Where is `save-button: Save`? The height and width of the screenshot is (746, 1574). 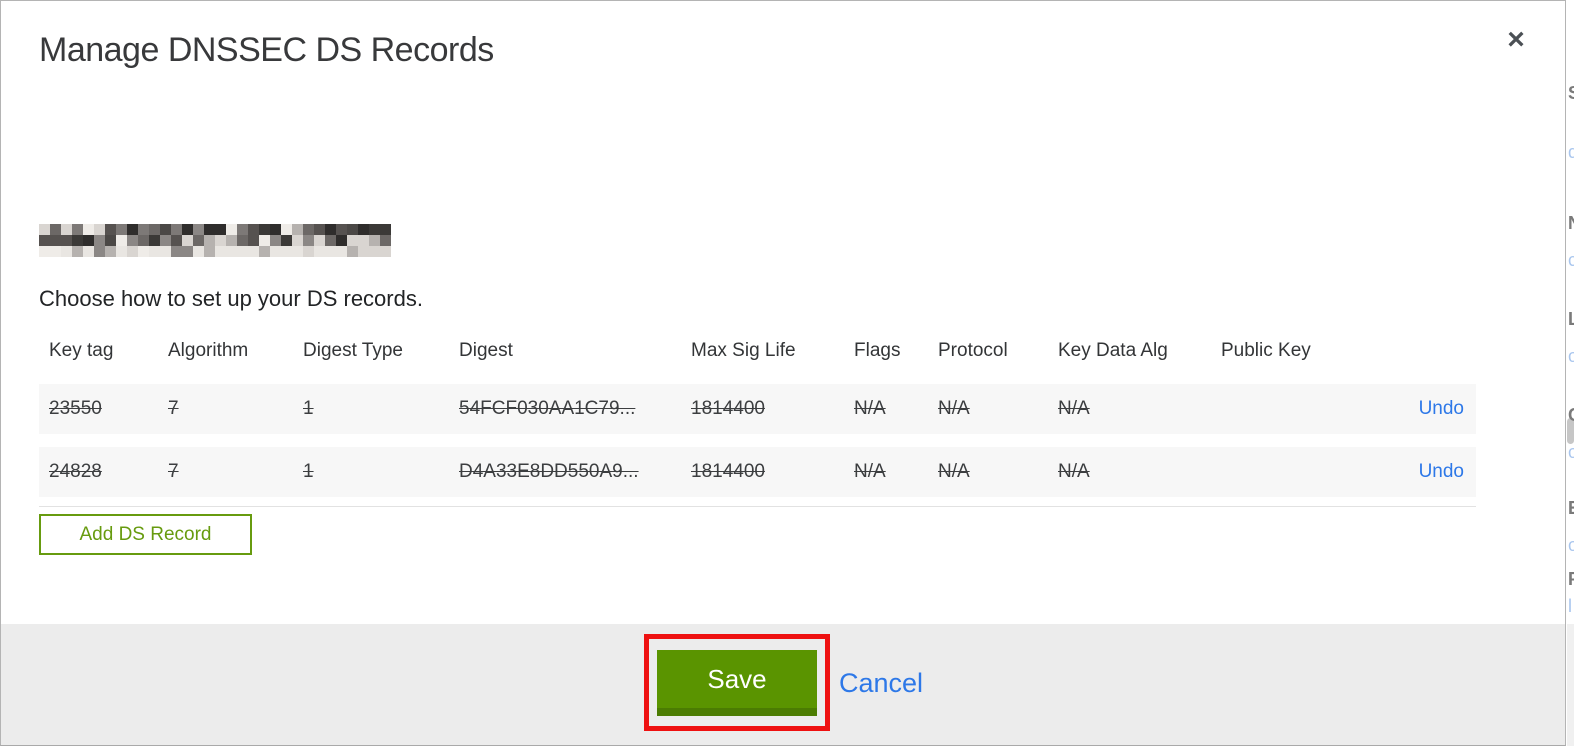 save-button: Save is located at coordinates (737, 683).